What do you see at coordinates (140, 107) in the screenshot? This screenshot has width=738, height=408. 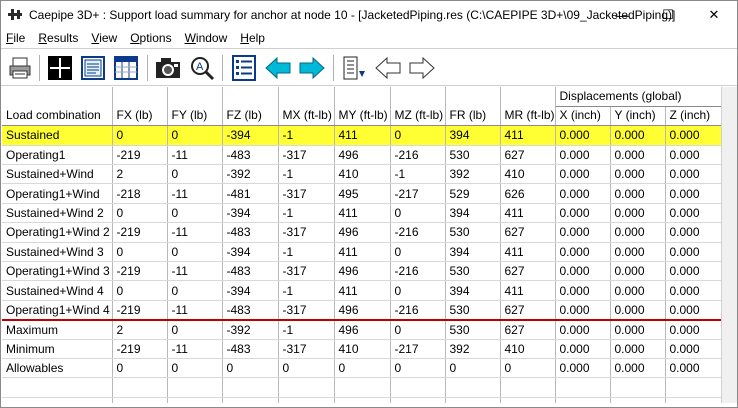 I see `header-fx: FX (lb)` at bounding box center [140, 107].